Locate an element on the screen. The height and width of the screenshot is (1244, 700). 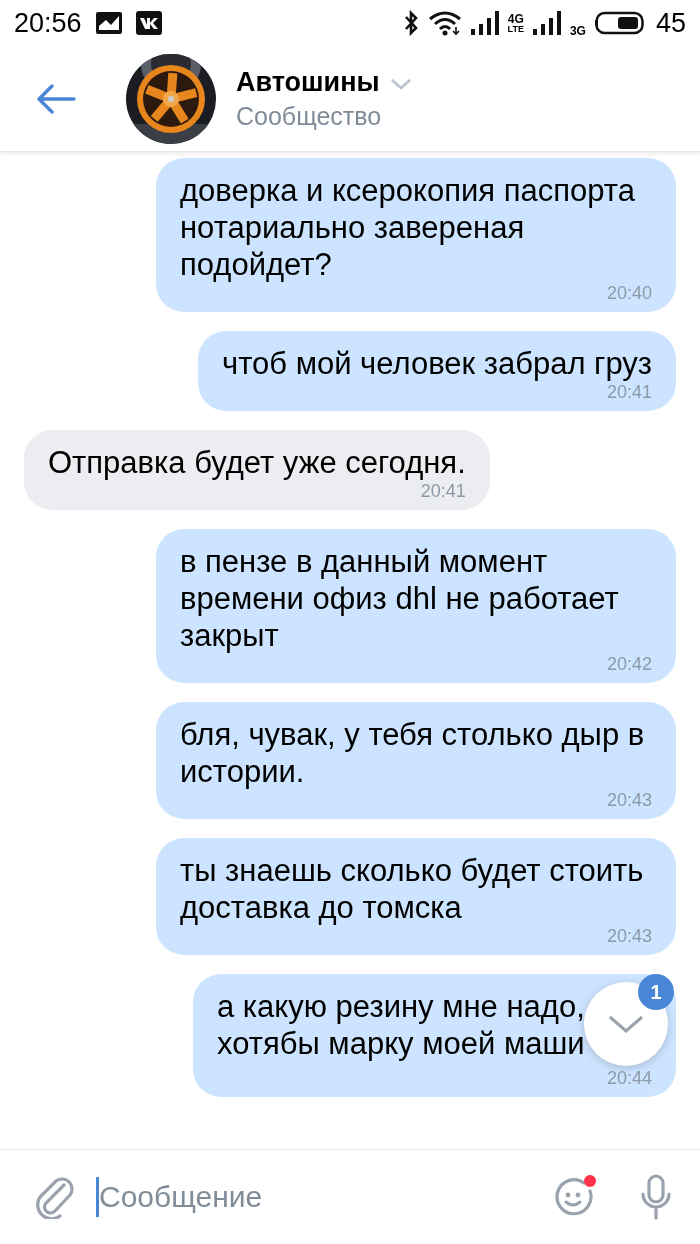
message-text: а какую резину мне надо, хотябы марку моей маши is located at coordinates (401, 1025).